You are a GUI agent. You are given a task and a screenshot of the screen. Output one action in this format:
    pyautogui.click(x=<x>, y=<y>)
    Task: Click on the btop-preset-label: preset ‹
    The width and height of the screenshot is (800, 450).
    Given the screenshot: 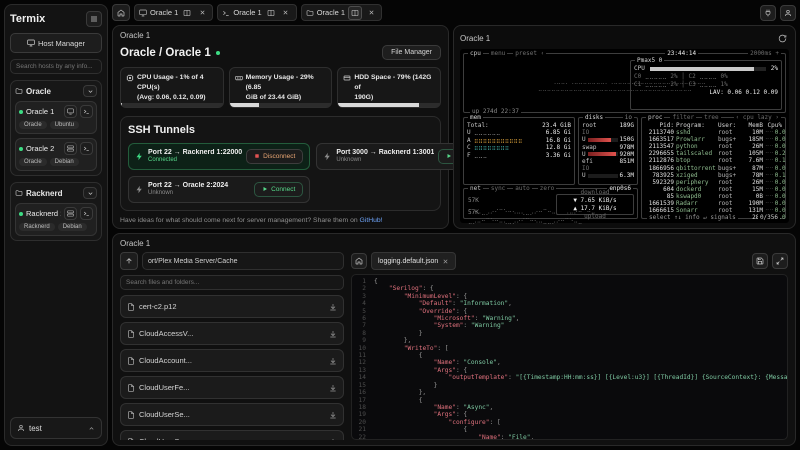 What is the action you would take?
    pyautogui.click(x=530, y=53)
    